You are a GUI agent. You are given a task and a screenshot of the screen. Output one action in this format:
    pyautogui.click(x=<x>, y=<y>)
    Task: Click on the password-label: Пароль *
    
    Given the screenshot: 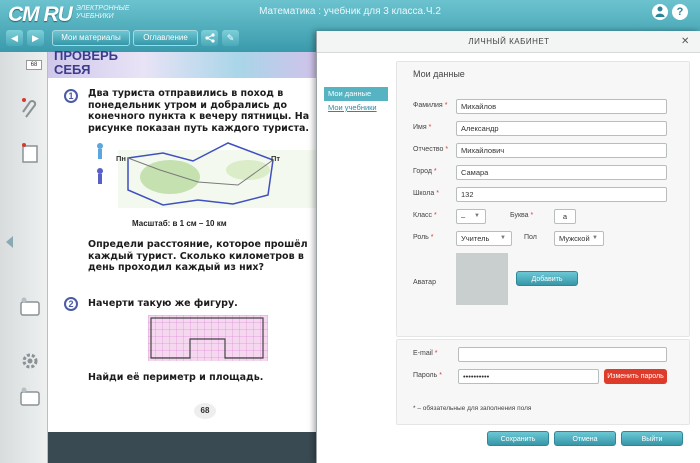 What is the action you would take?
    pyautogui.click(x=427, y=375)
    